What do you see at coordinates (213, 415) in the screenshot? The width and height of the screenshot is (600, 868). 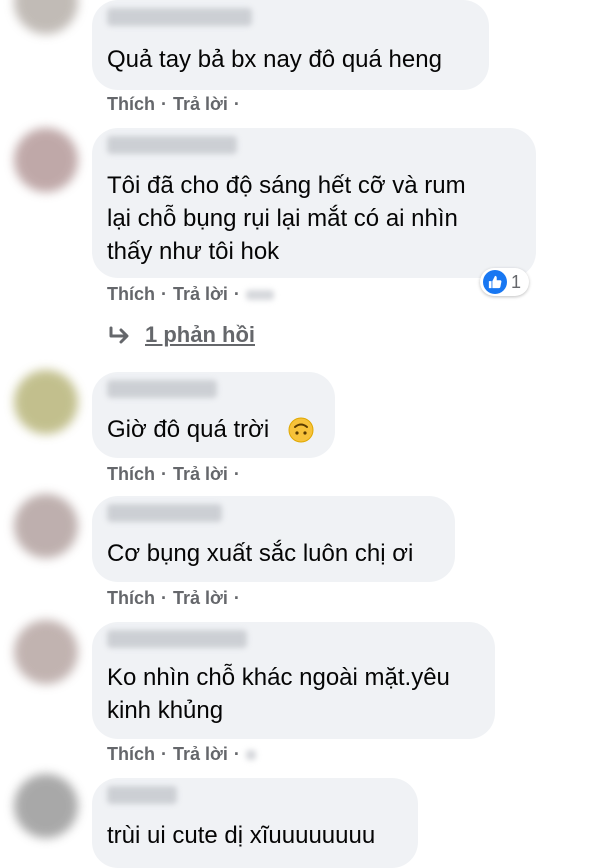 I see `comment-bubble: Giờ đô quá trời` at bounding box center [213, 415].